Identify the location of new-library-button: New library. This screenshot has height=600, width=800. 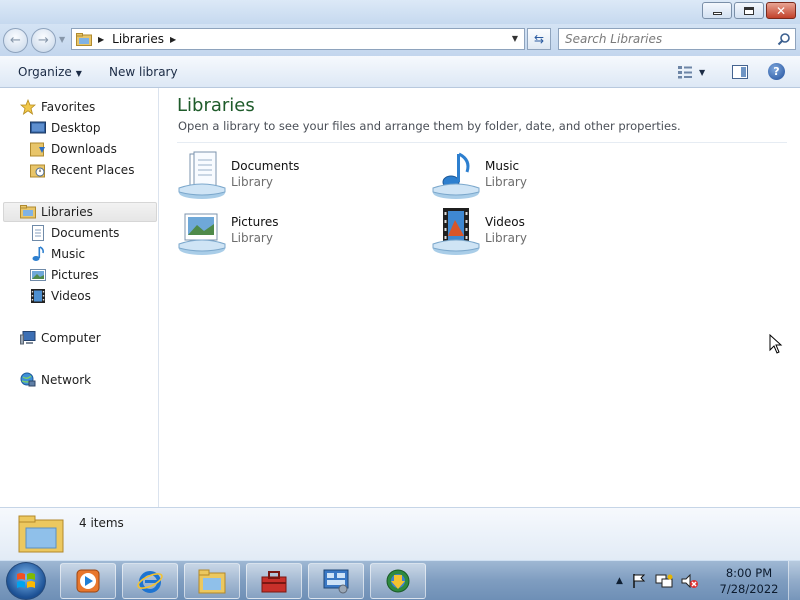
(143, 72).